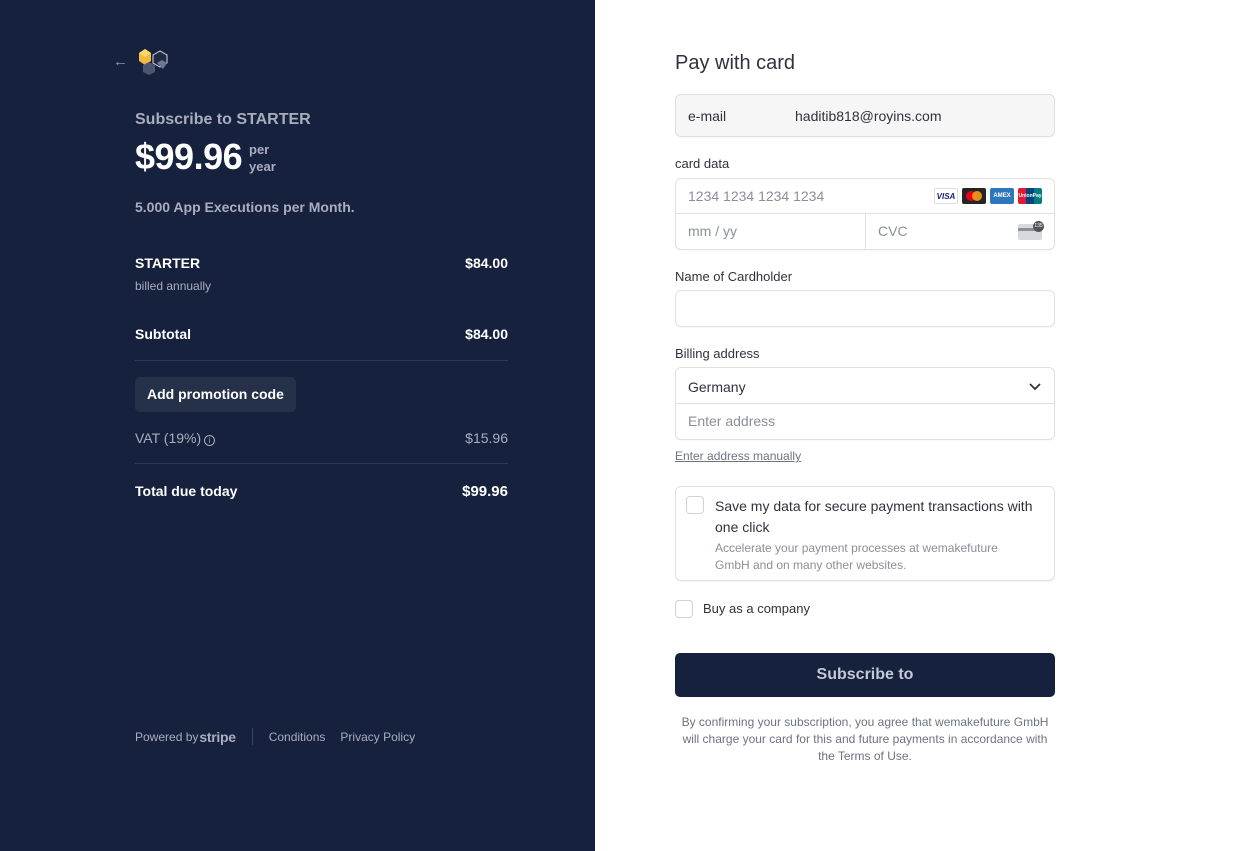 The image size is (1239, 851). I want to click on privacy-policy-link: Privacy Policy, so click(377, 737).